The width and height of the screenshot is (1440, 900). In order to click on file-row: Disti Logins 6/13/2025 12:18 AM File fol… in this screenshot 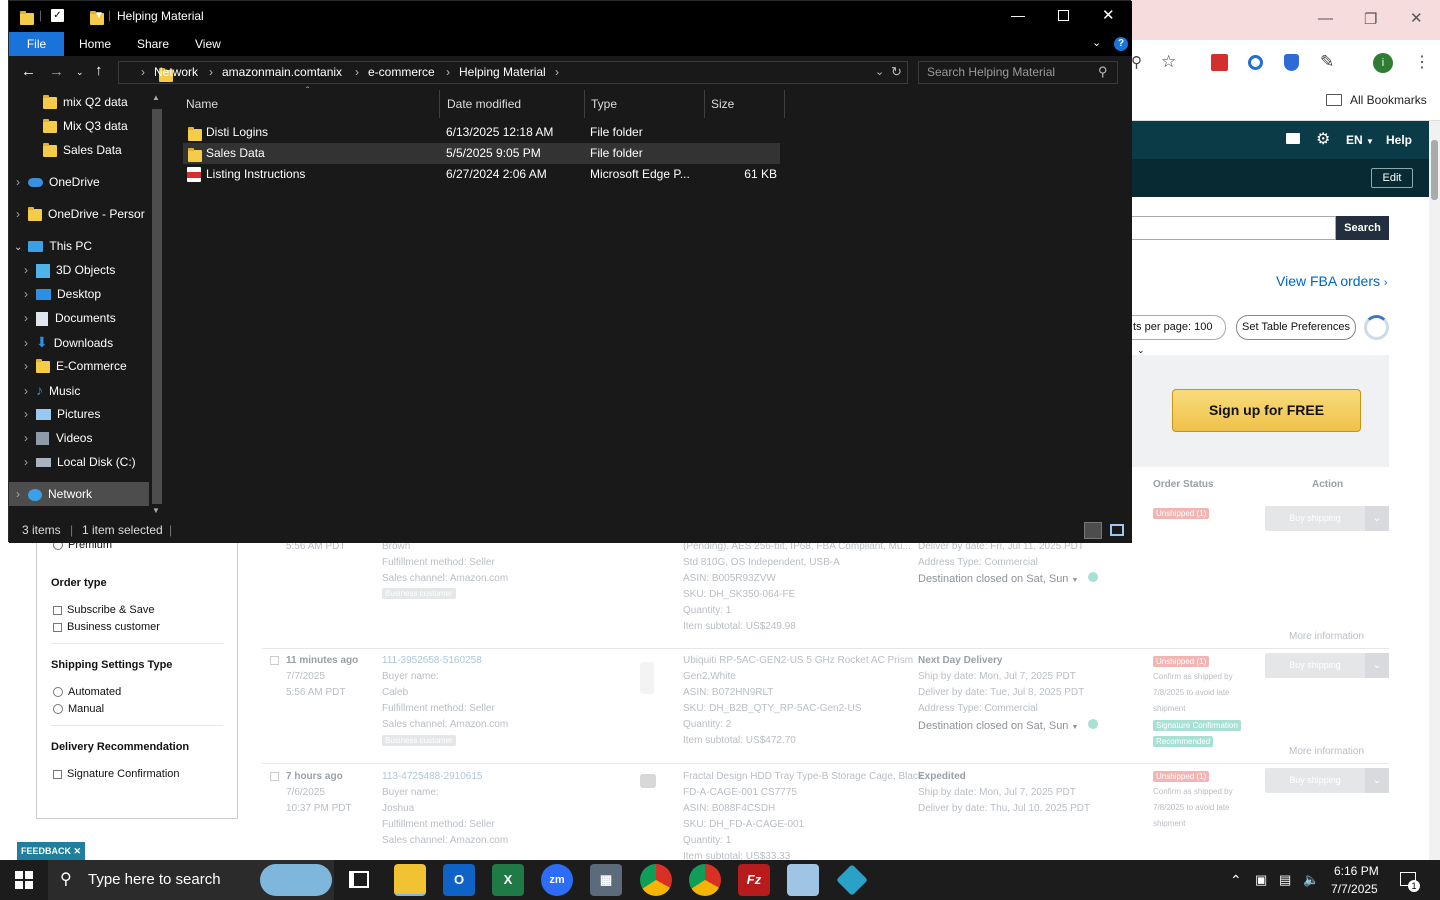, I will do `click(481, 132)`.